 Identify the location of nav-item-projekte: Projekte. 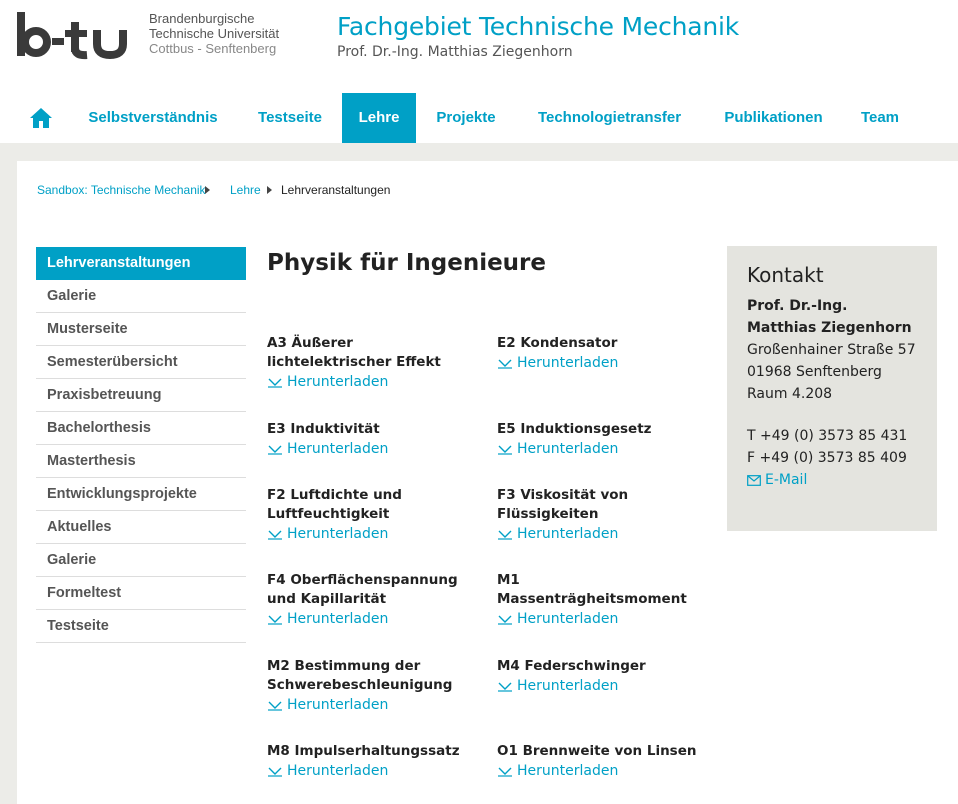
(466, 118).